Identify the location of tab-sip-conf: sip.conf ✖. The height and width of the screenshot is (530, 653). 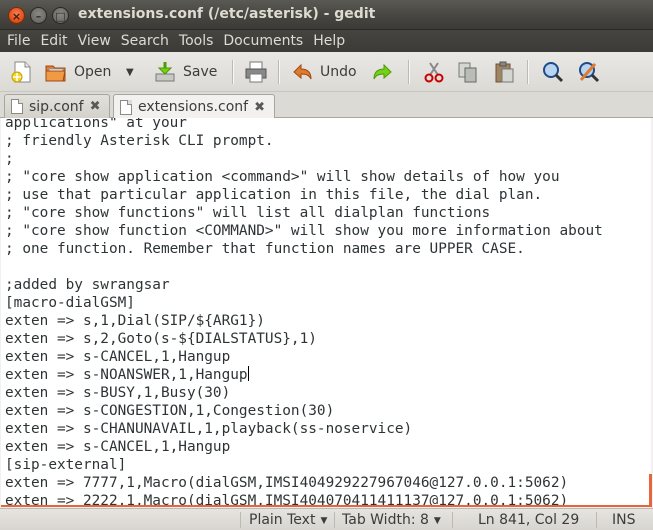
(57, 106).